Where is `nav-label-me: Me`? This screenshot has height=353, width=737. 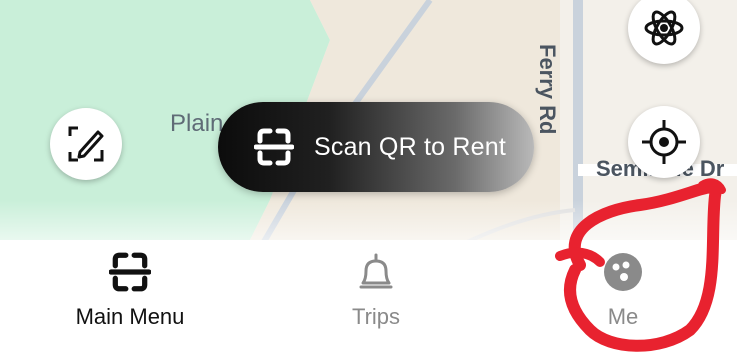 nav-label-me: Me is located at coordinates (623, 316).